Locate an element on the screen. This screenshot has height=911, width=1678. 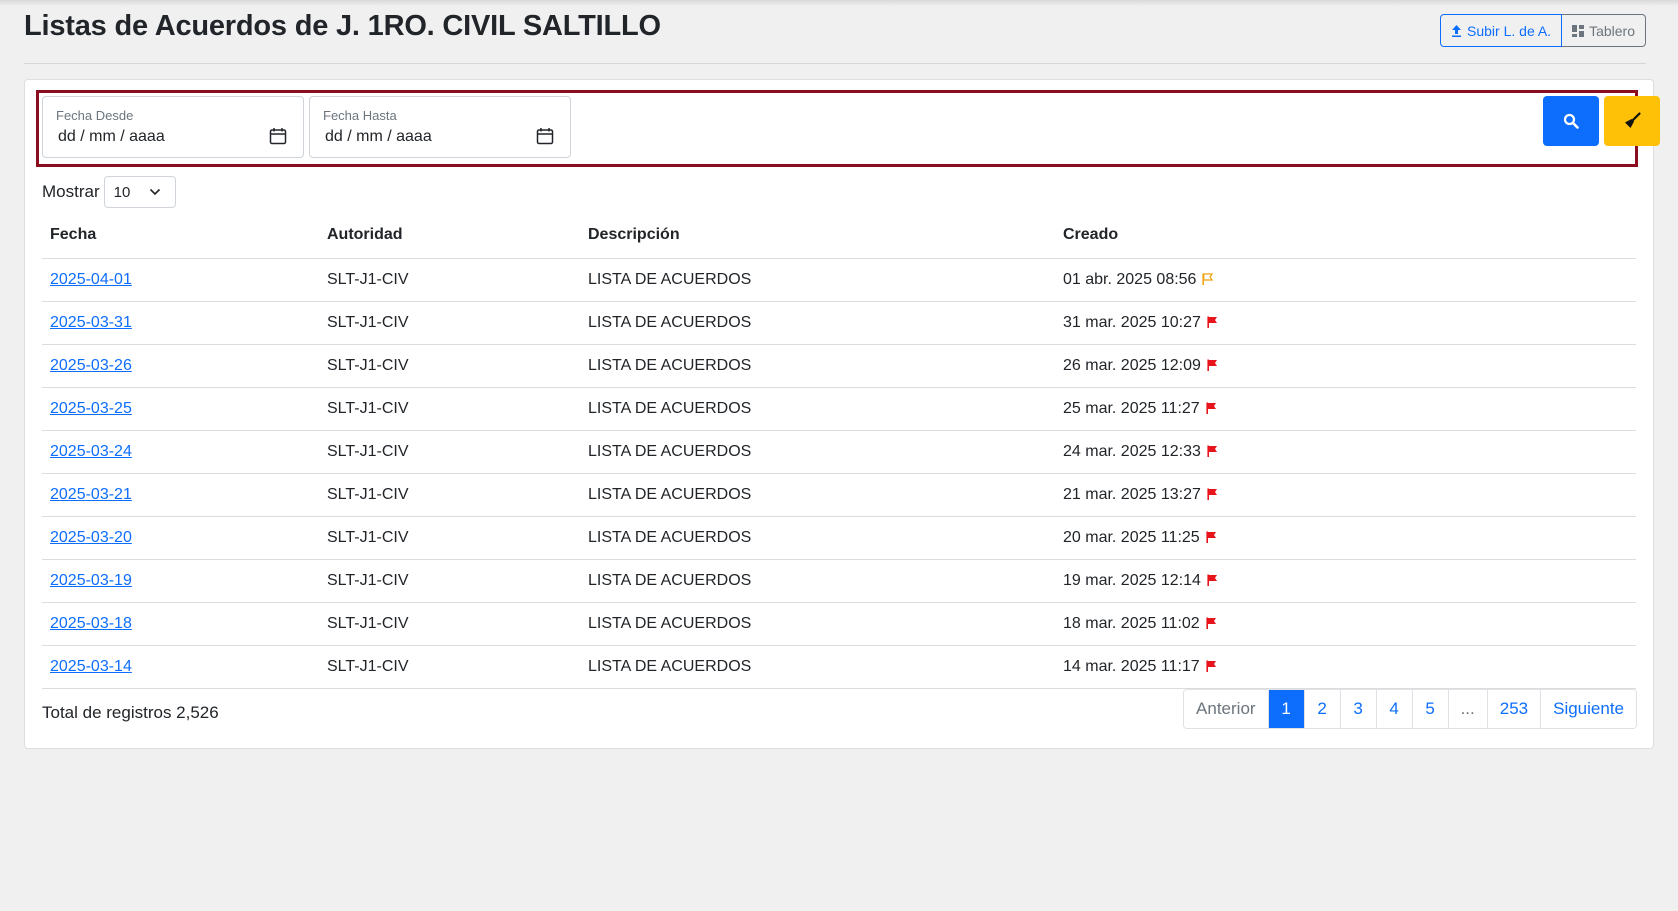
cell-creado: 24 mar. 2025 12:33 is located at coordinates (1345, 452).